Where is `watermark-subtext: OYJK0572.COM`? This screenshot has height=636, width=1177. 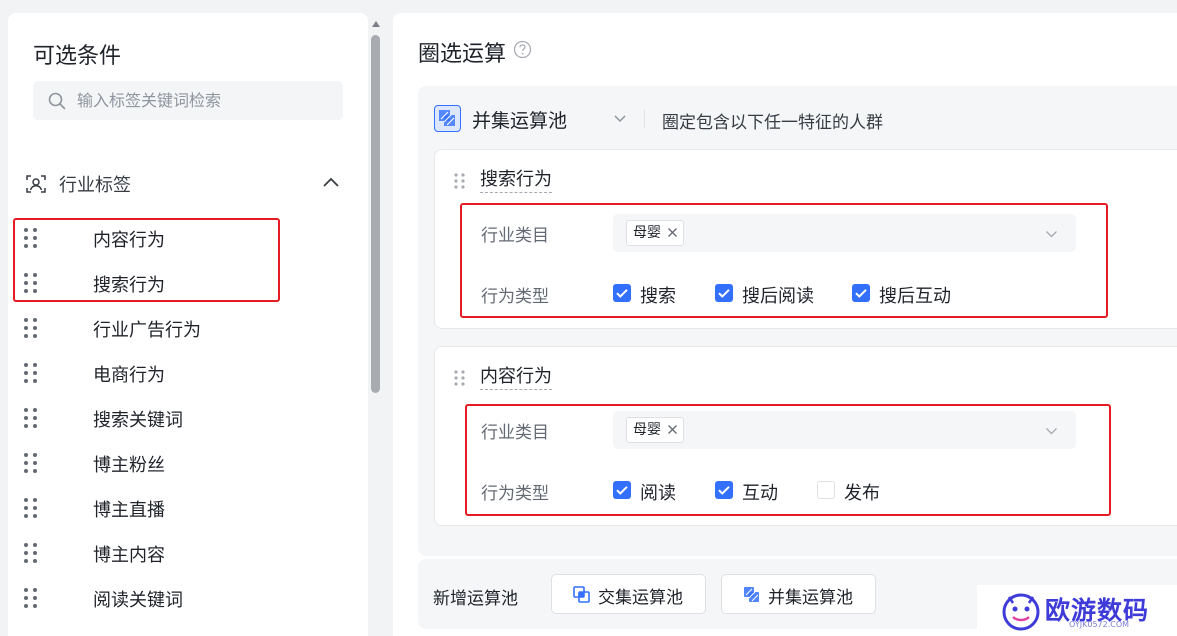
watermark-subtext: OYJK0572.COM is located at coordinates (1099, 624).